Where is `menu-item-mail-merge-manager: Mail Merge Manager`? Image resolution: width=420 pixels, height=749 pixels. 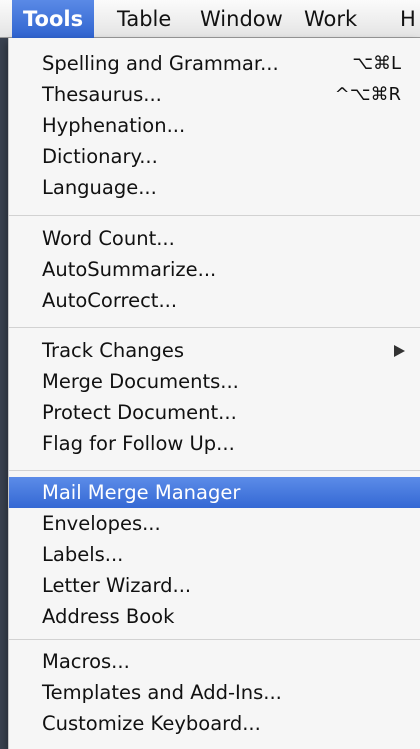 menu-item-mail-merge-manager: Mail Merge Manager is located at coordinates (214, 492).